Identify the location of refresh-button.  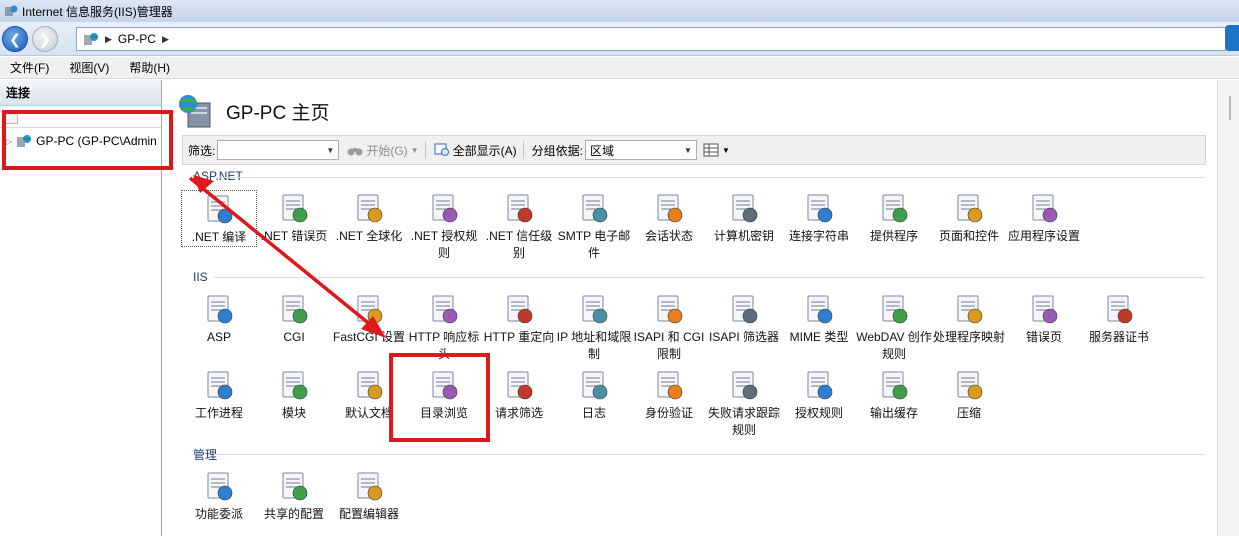
(1232, 38).